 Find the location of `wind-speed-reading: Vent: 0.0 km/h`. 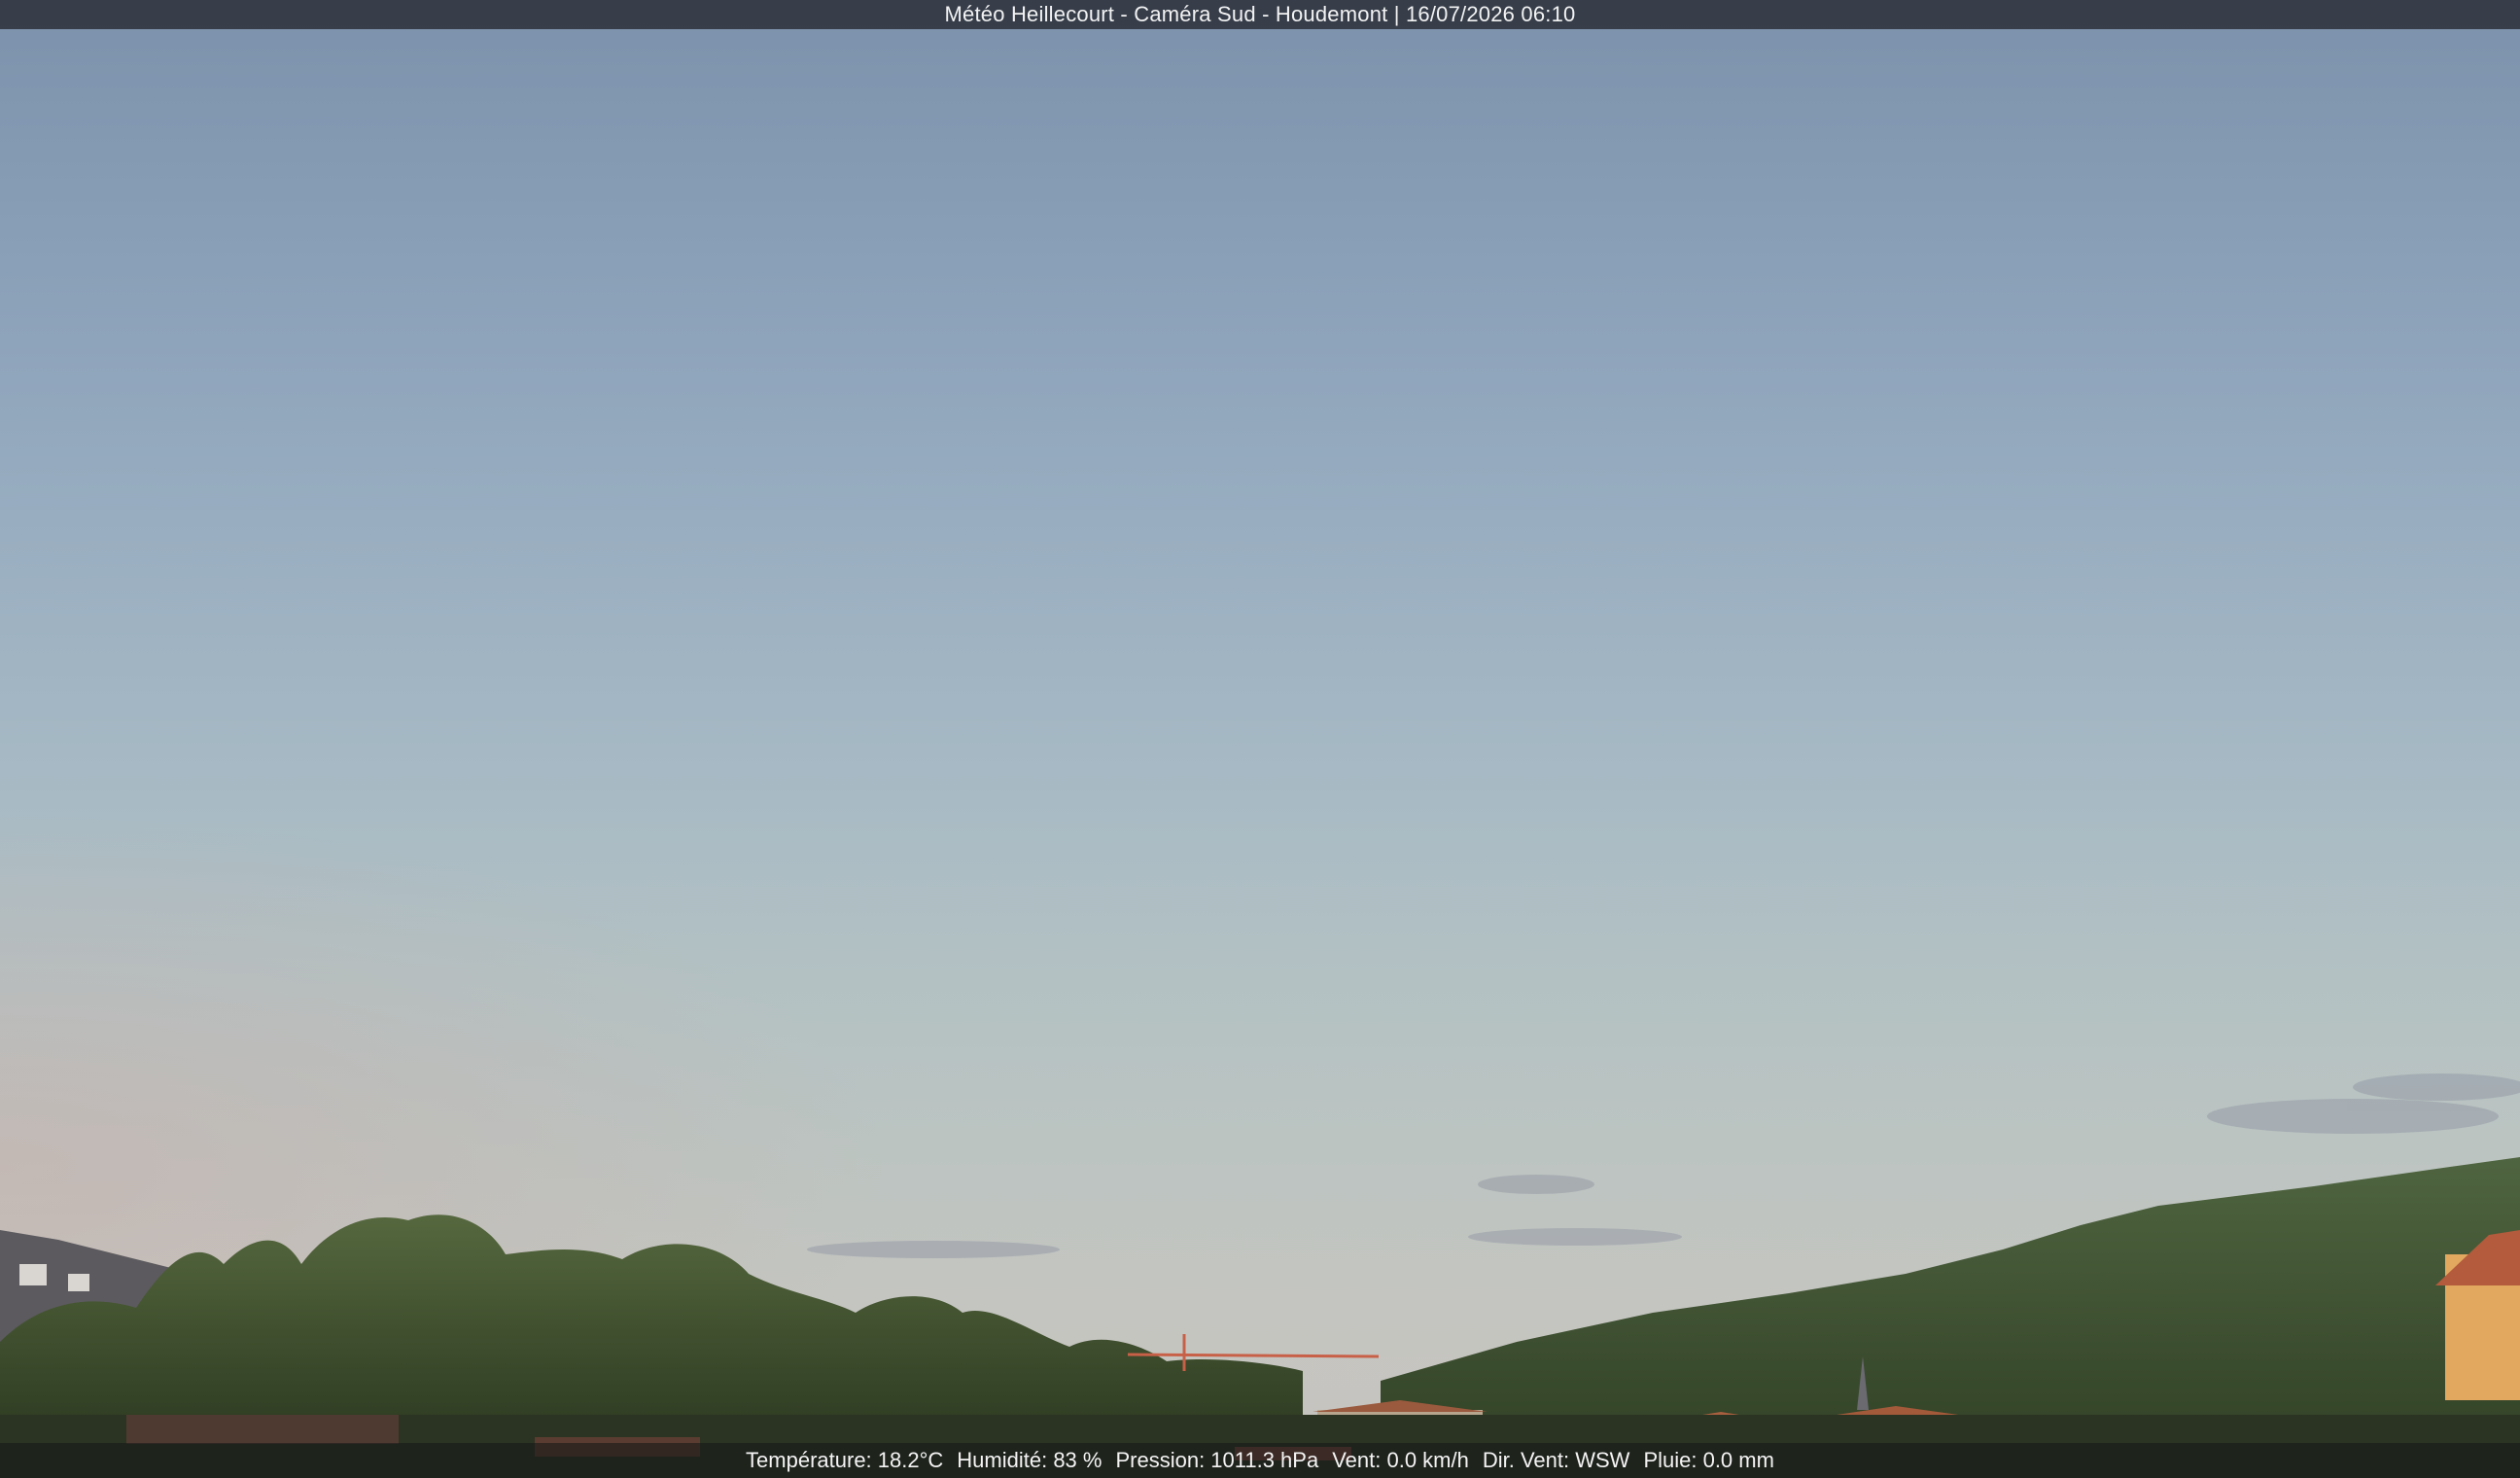

wind-speed-reading: Vent: 0.0 km/h is located at coordinates (1400, 1460).